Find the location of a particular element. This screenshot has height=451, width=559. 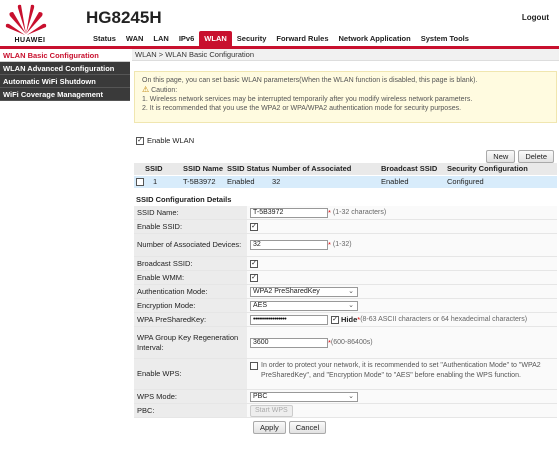

psk-input: ••••••••••••••••• is located at coordinates (289, 319).